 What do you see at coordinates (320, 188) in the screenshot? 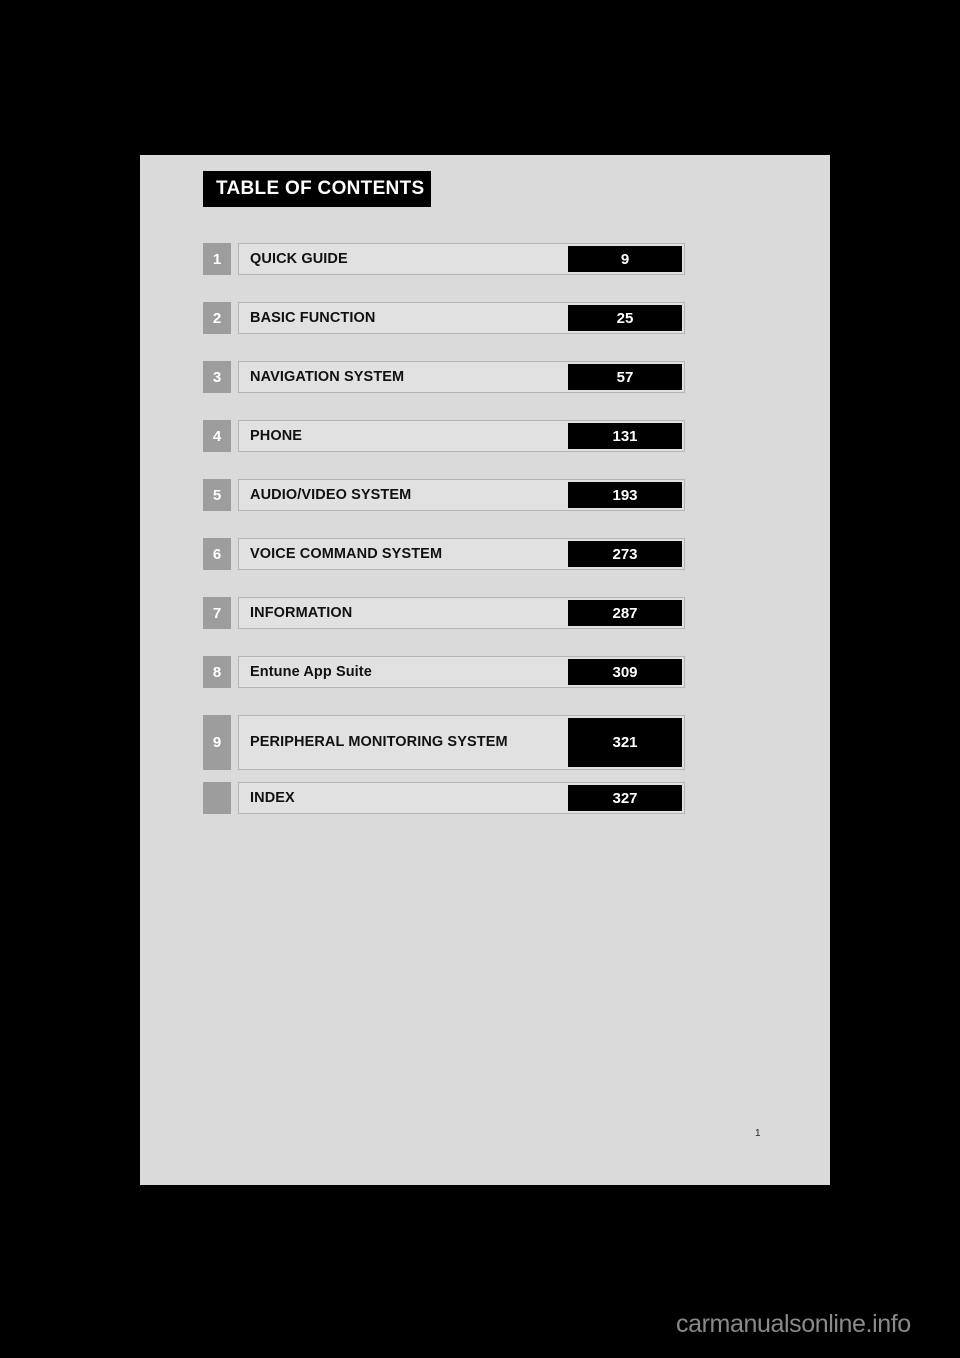
I see `table-of-contents-title: TABLE OF CONTENTS` at bounding box center [320, 188].